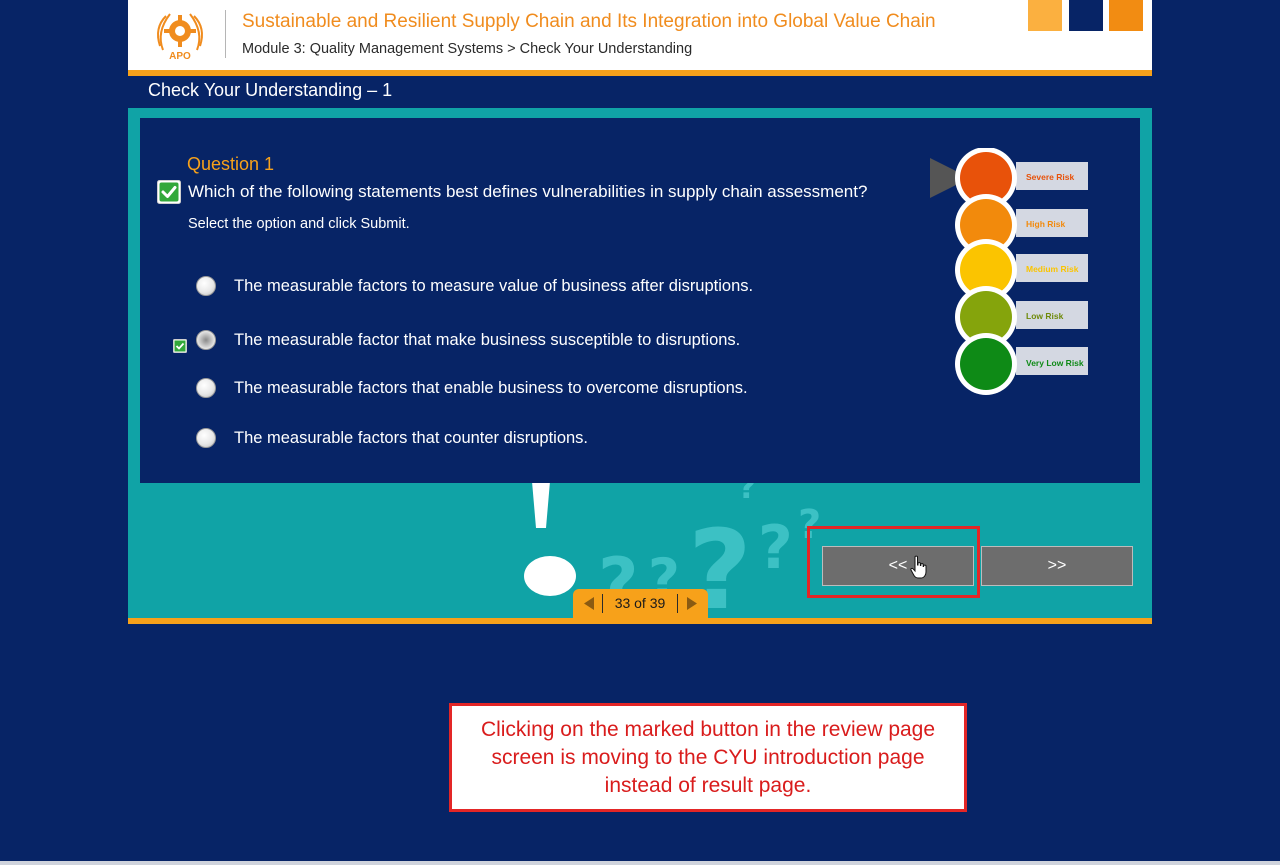  What do you see at coordinates (1055, 363) in the screenshot?
I see `svg-text: Very Low Risk` at bounding box center [1055, 363].